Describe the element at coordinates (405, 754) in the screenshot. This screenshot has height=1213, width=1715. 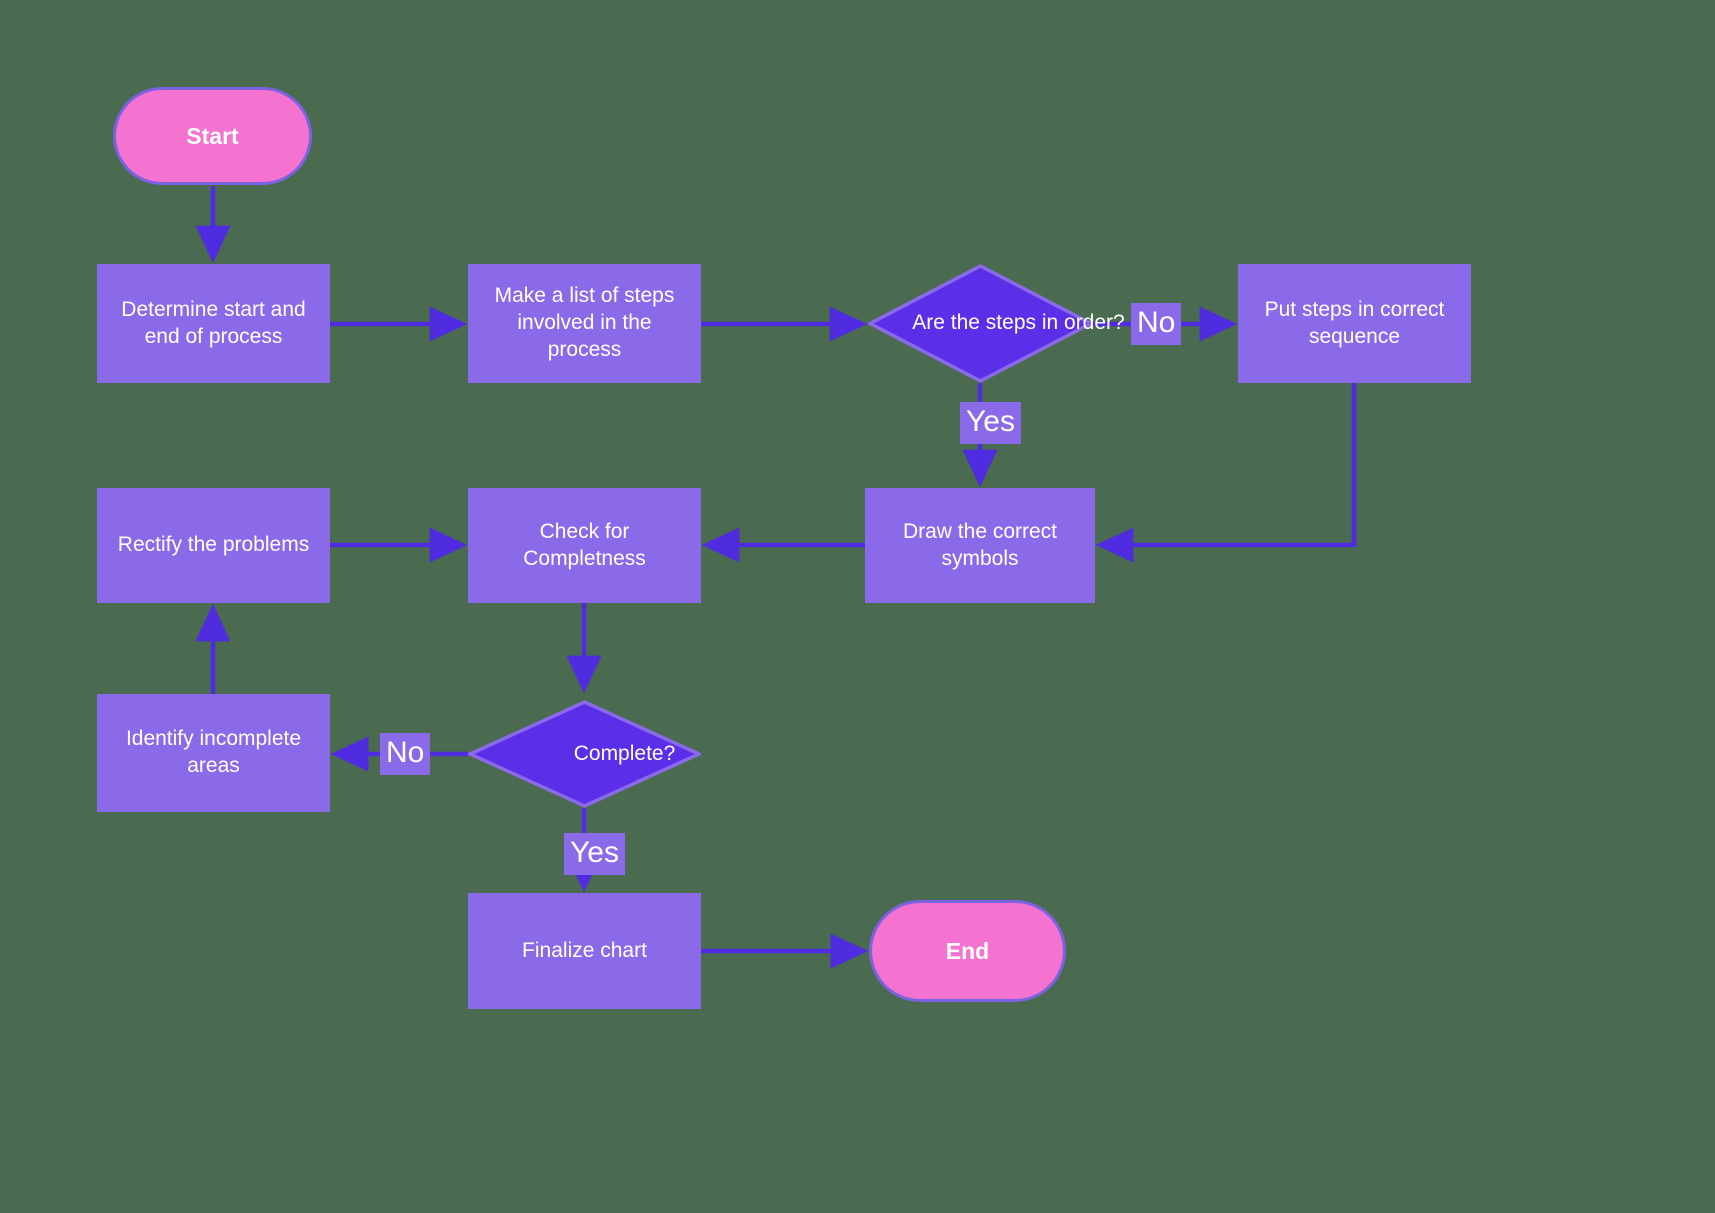
I see `edge-label-complete-no: No` at that location.